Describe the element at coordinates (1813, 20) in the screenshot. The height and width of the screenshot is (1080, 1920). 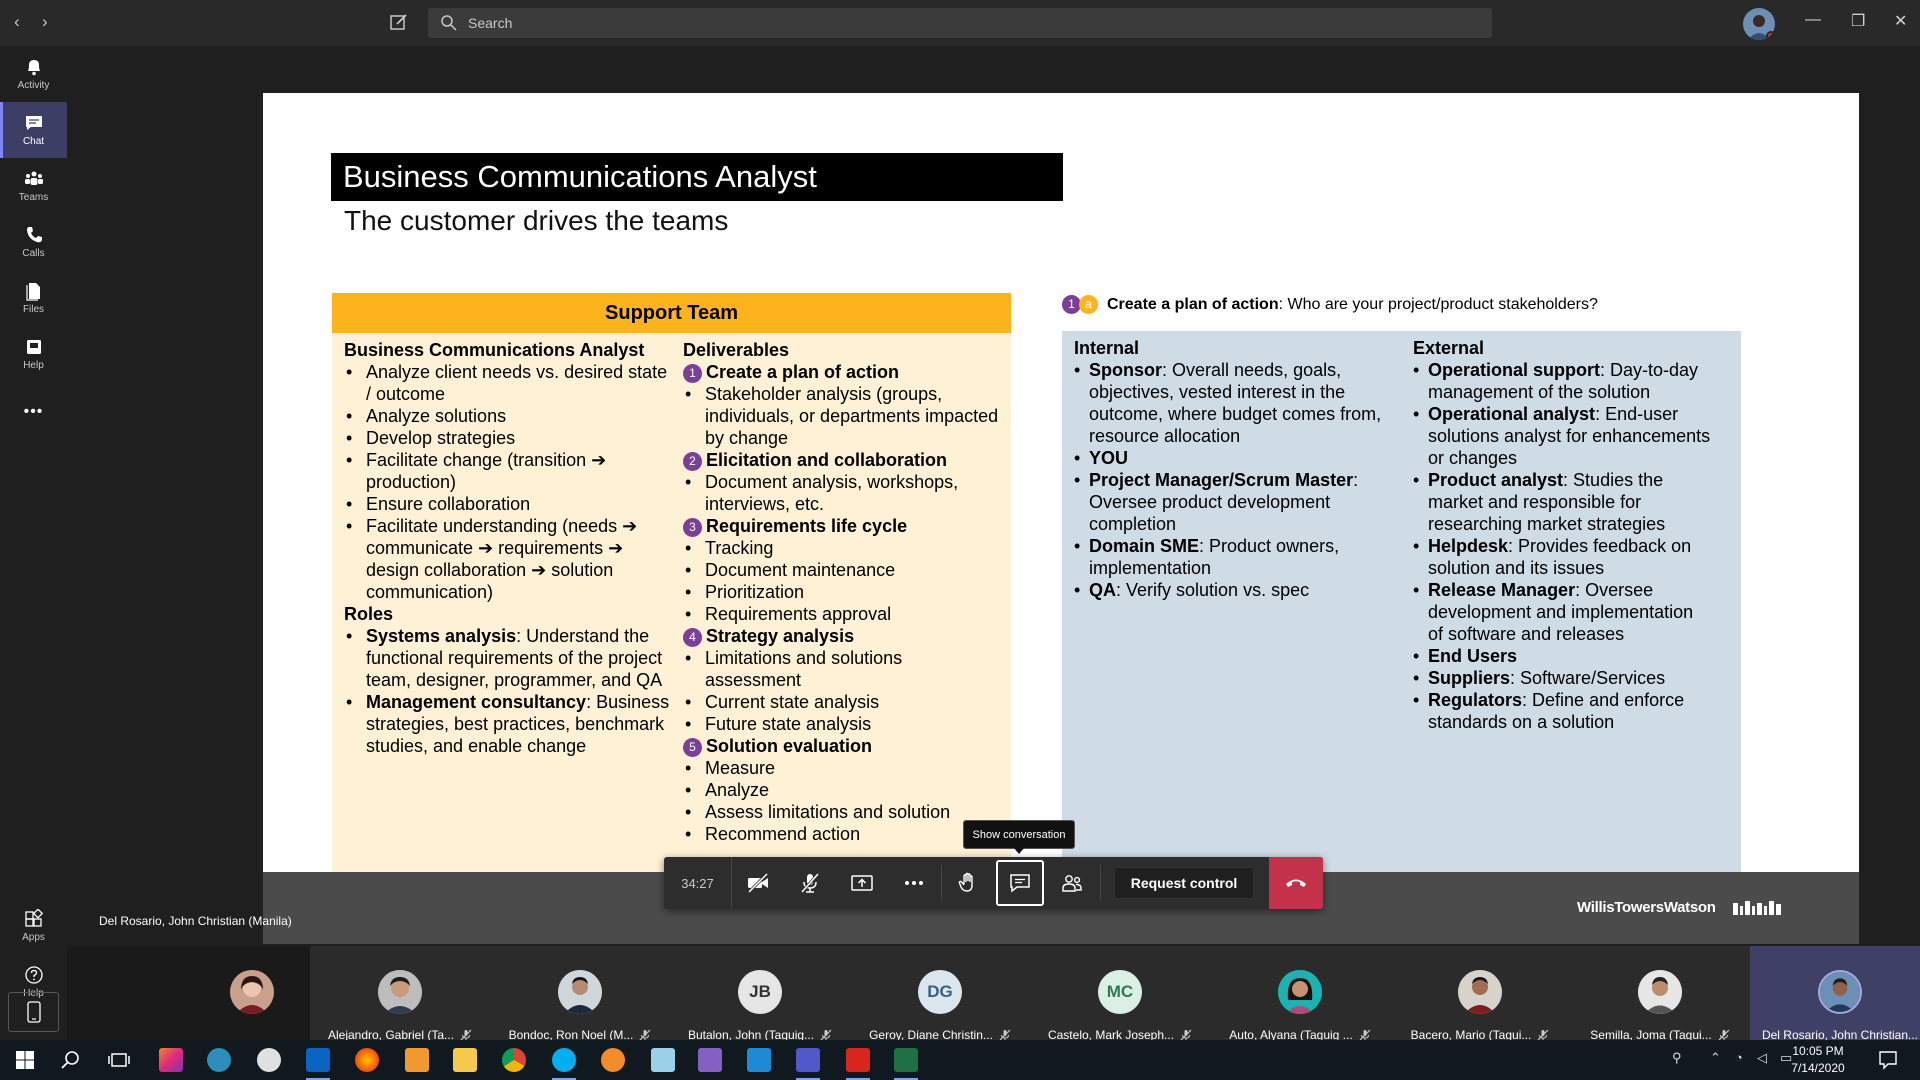
I see `minimize-icon: —` at that location.